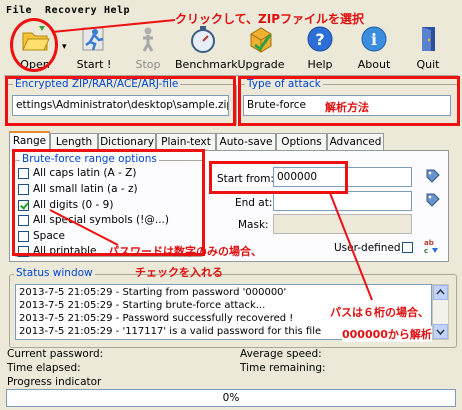  I want to click on annotation-start-2: 000000から解析, so click(387, 334).